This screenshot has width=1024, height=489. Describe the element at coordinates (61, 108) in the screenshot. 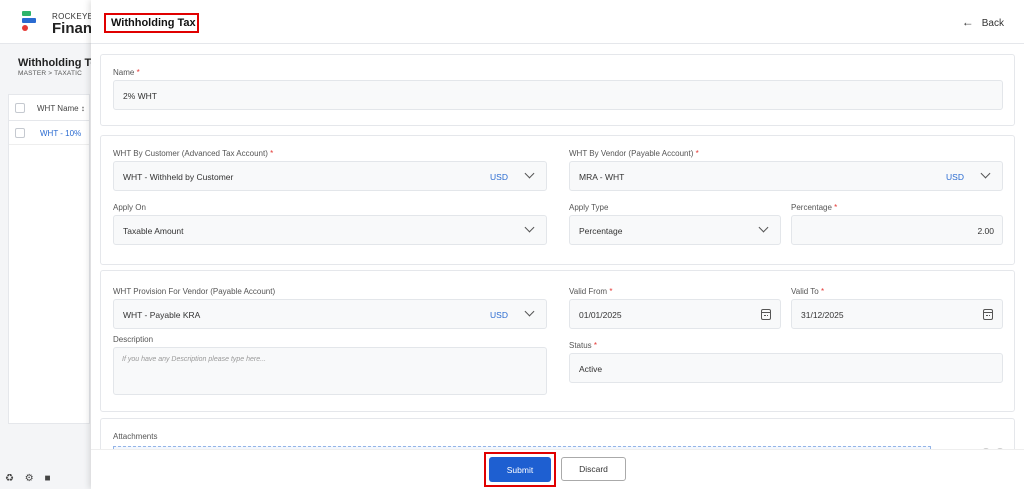

I see `column-header-wht-name: WHT Name ↕` at that location.